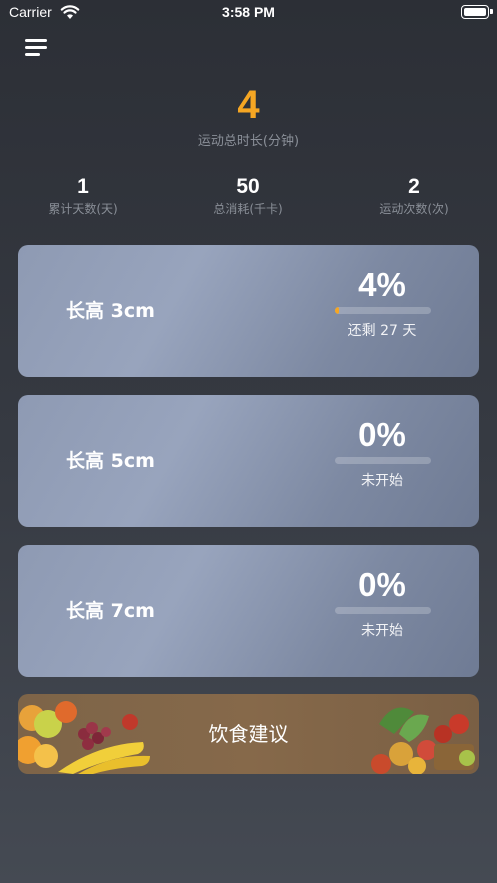  Describe the element at coordinates (248, 141) in the screenshot. I see `total-duration-label: 运动总时长(分钟)` at that location.